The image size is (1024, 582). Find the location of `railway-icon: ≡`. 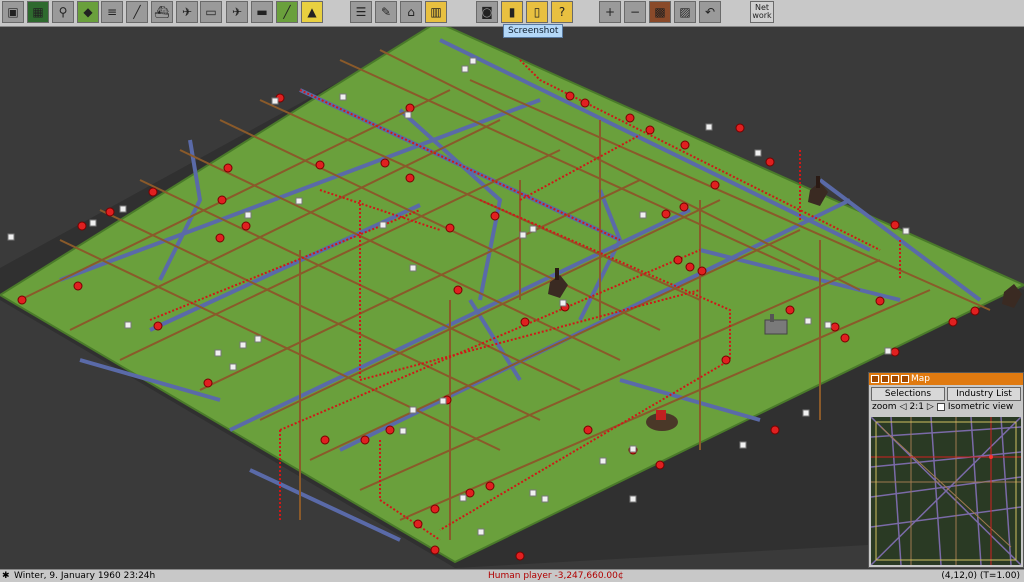

railway-icon: ≡ is located at coordinates (112, 12).